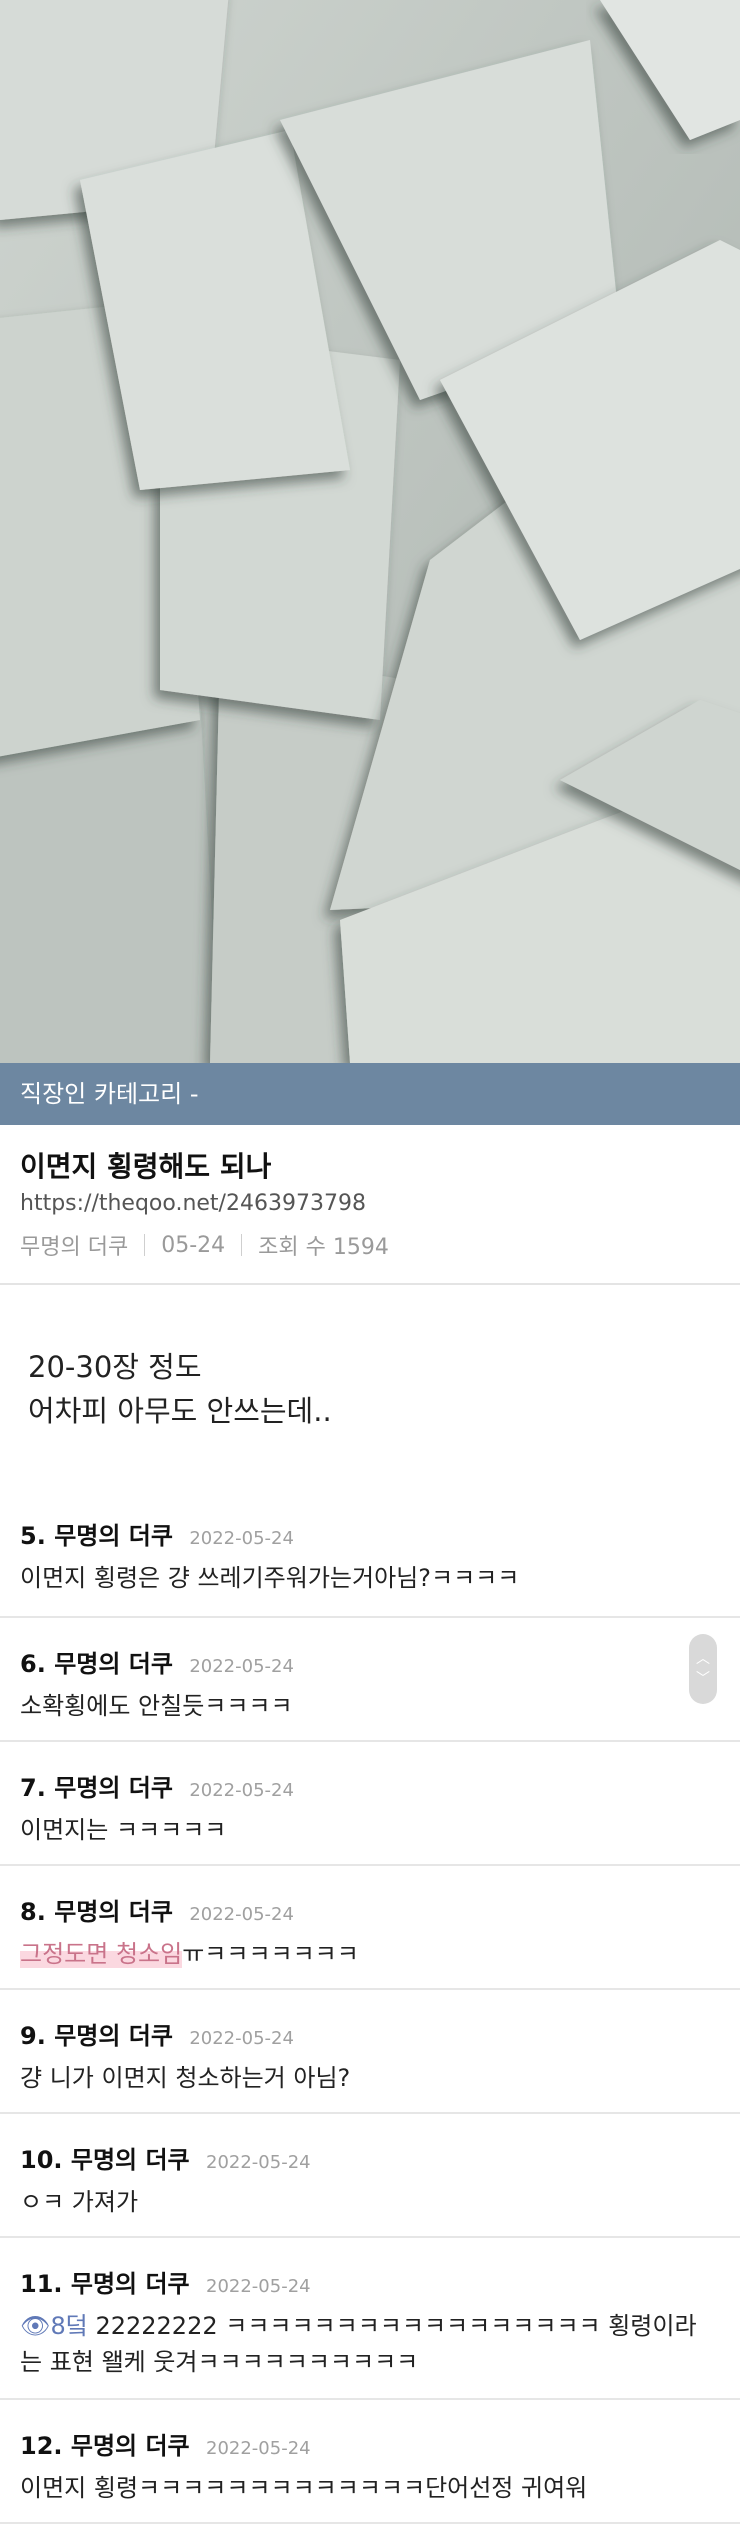 Image resolution: width=740 pixels, height=2531 pixels. What do you see at coordinates (323, 1247) in the screenshot?
I see `post-views: 조회 수 1594` at bounding box center [323, 1247].